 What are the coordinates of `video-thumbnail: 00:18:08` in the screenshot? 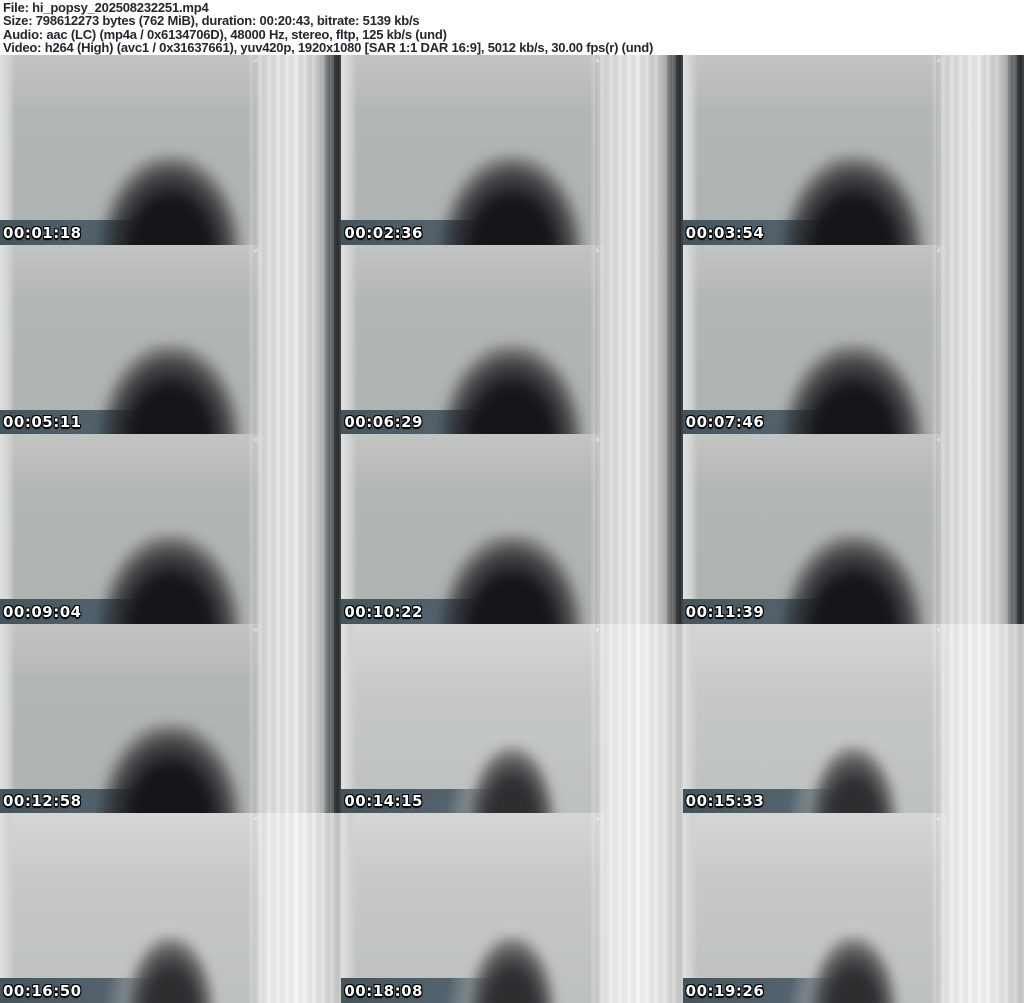 It's located at (512, 908).